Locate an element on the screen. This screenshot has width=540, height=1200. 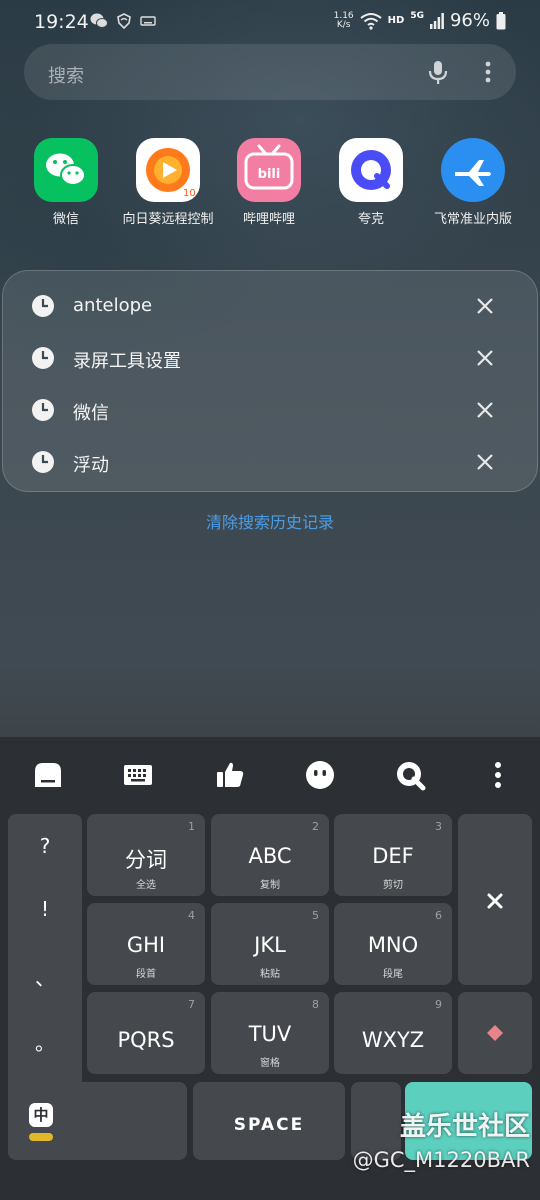
key-9-wxyz: 9 WXYZ is located at coordinates (393, 1033).